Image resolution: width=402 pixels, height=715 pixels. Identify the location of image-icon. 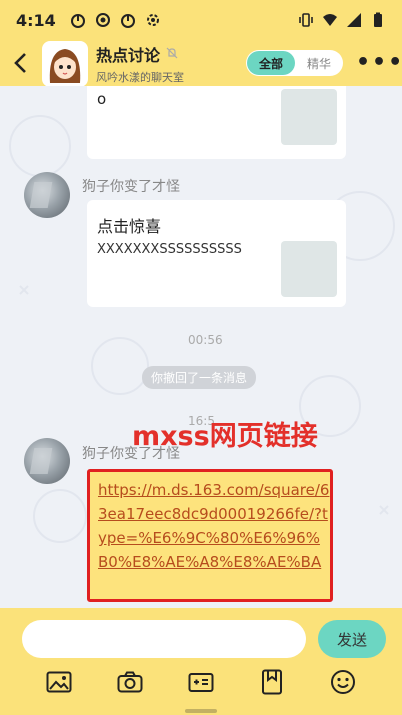
(59, 682).